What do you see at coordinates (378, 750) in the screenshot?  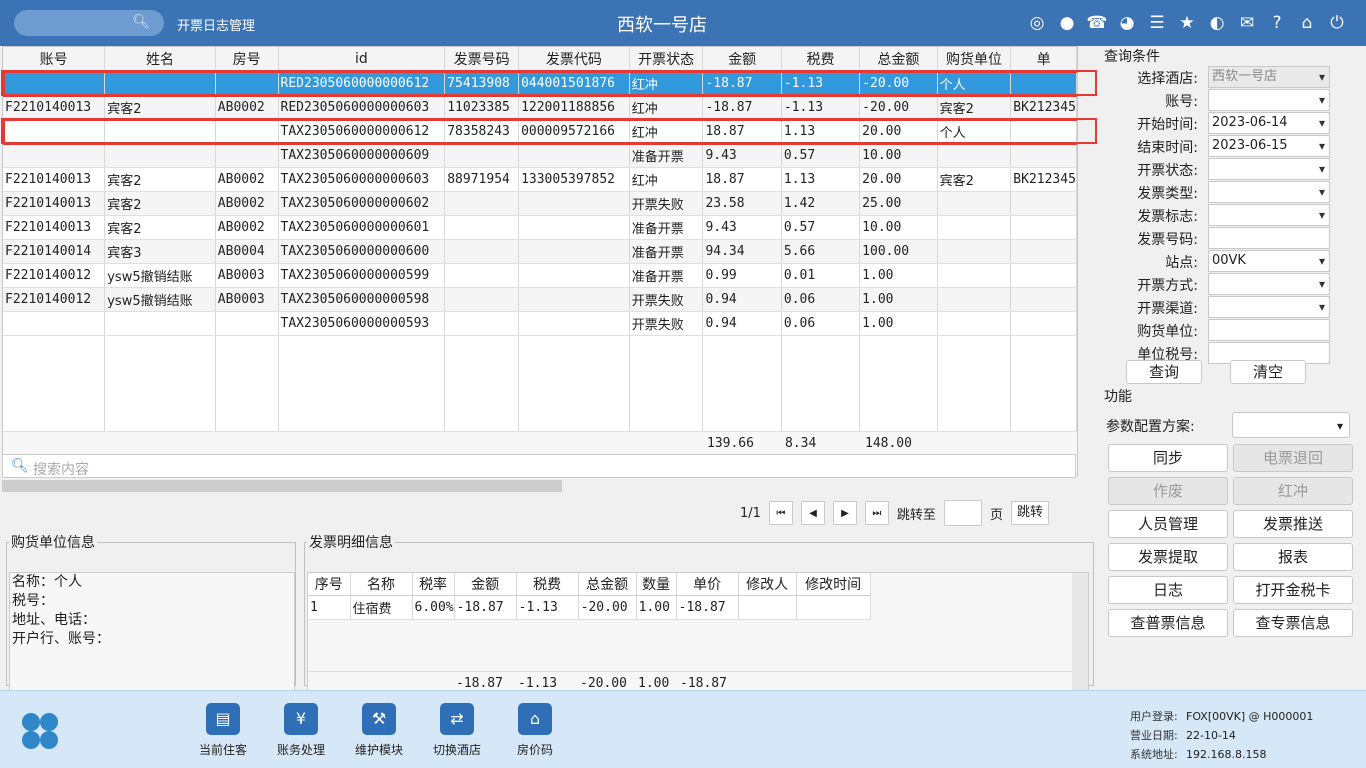 I see `footer-nav-label: 维护模块` at bounding box center [378, 750].